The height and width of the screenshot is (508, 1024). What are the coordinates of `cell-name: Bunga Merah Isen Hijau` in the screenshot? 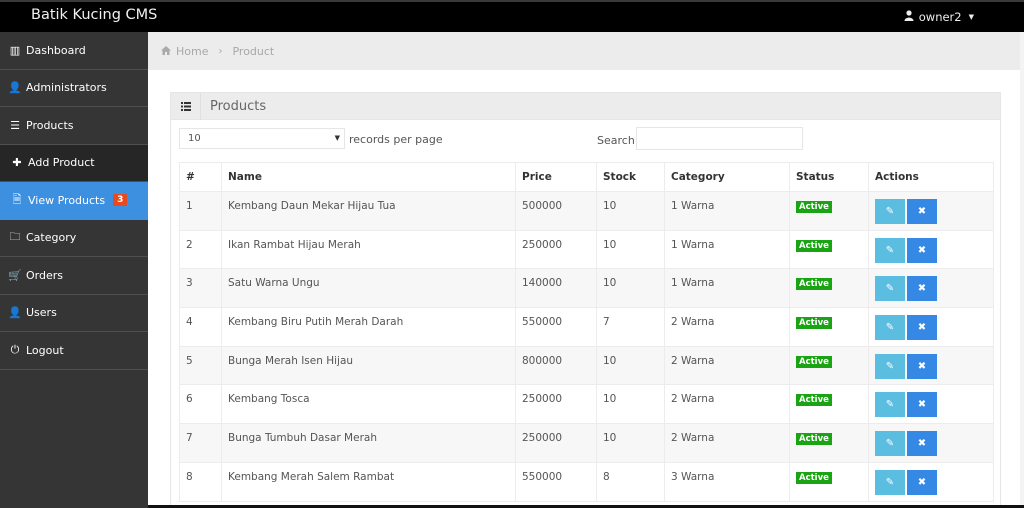 It's located at (368, 365).